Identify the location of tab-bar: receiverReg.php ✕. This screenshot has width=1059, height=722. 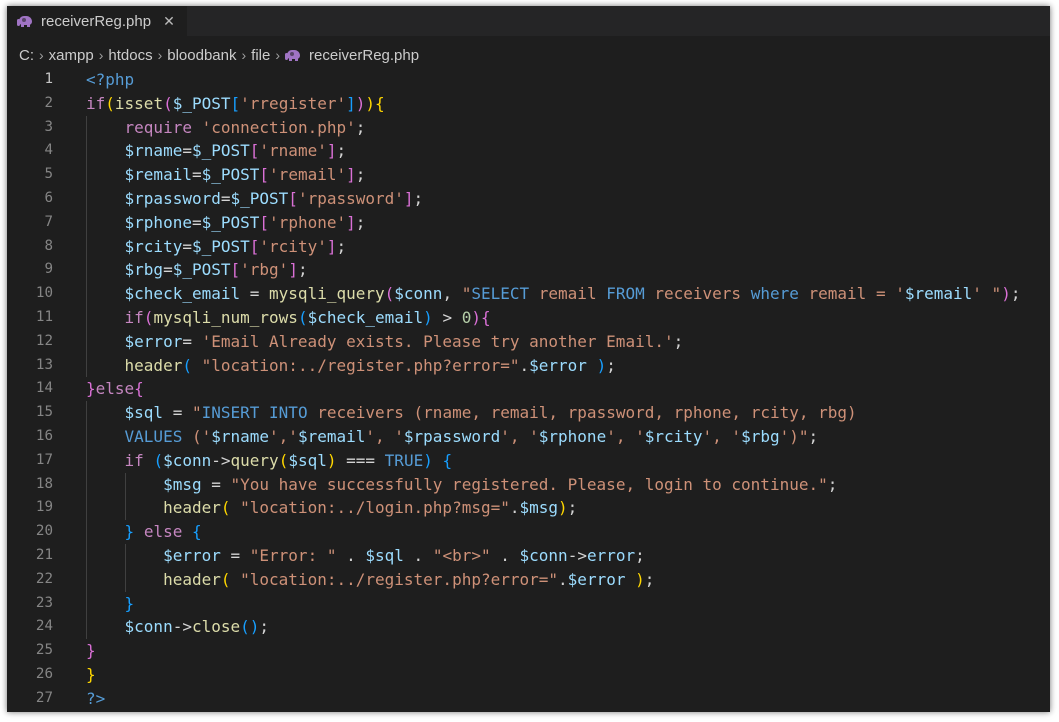
(528, 21).